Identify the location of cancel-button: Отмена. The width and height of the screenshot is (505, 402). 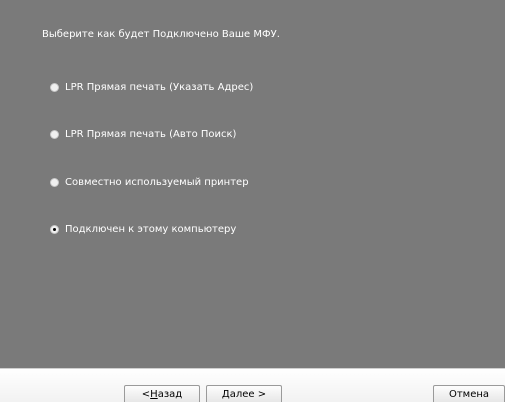
(469, 393).